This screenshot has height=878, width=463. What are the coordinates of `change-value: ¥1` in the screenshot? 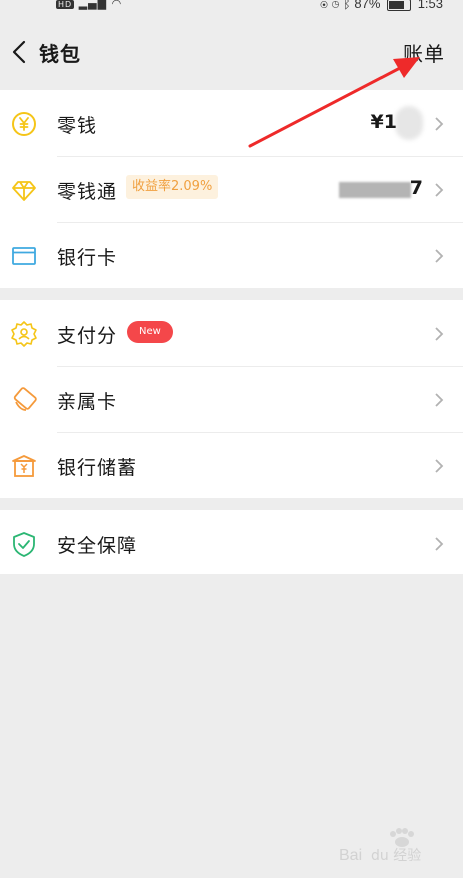 It's located at (383, 122).